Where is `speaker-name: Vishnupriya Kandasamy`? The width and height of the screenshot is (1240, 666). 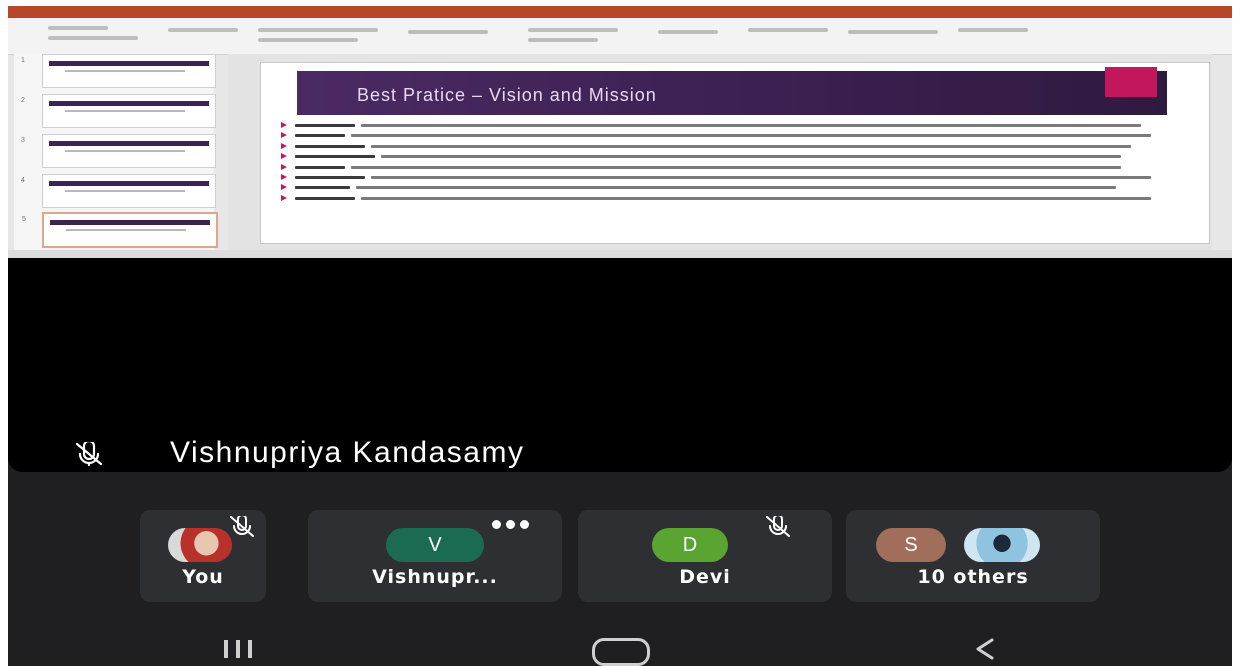
speaker-name: Vishnupriya Kandasamy is located at coordinates (347, 452).